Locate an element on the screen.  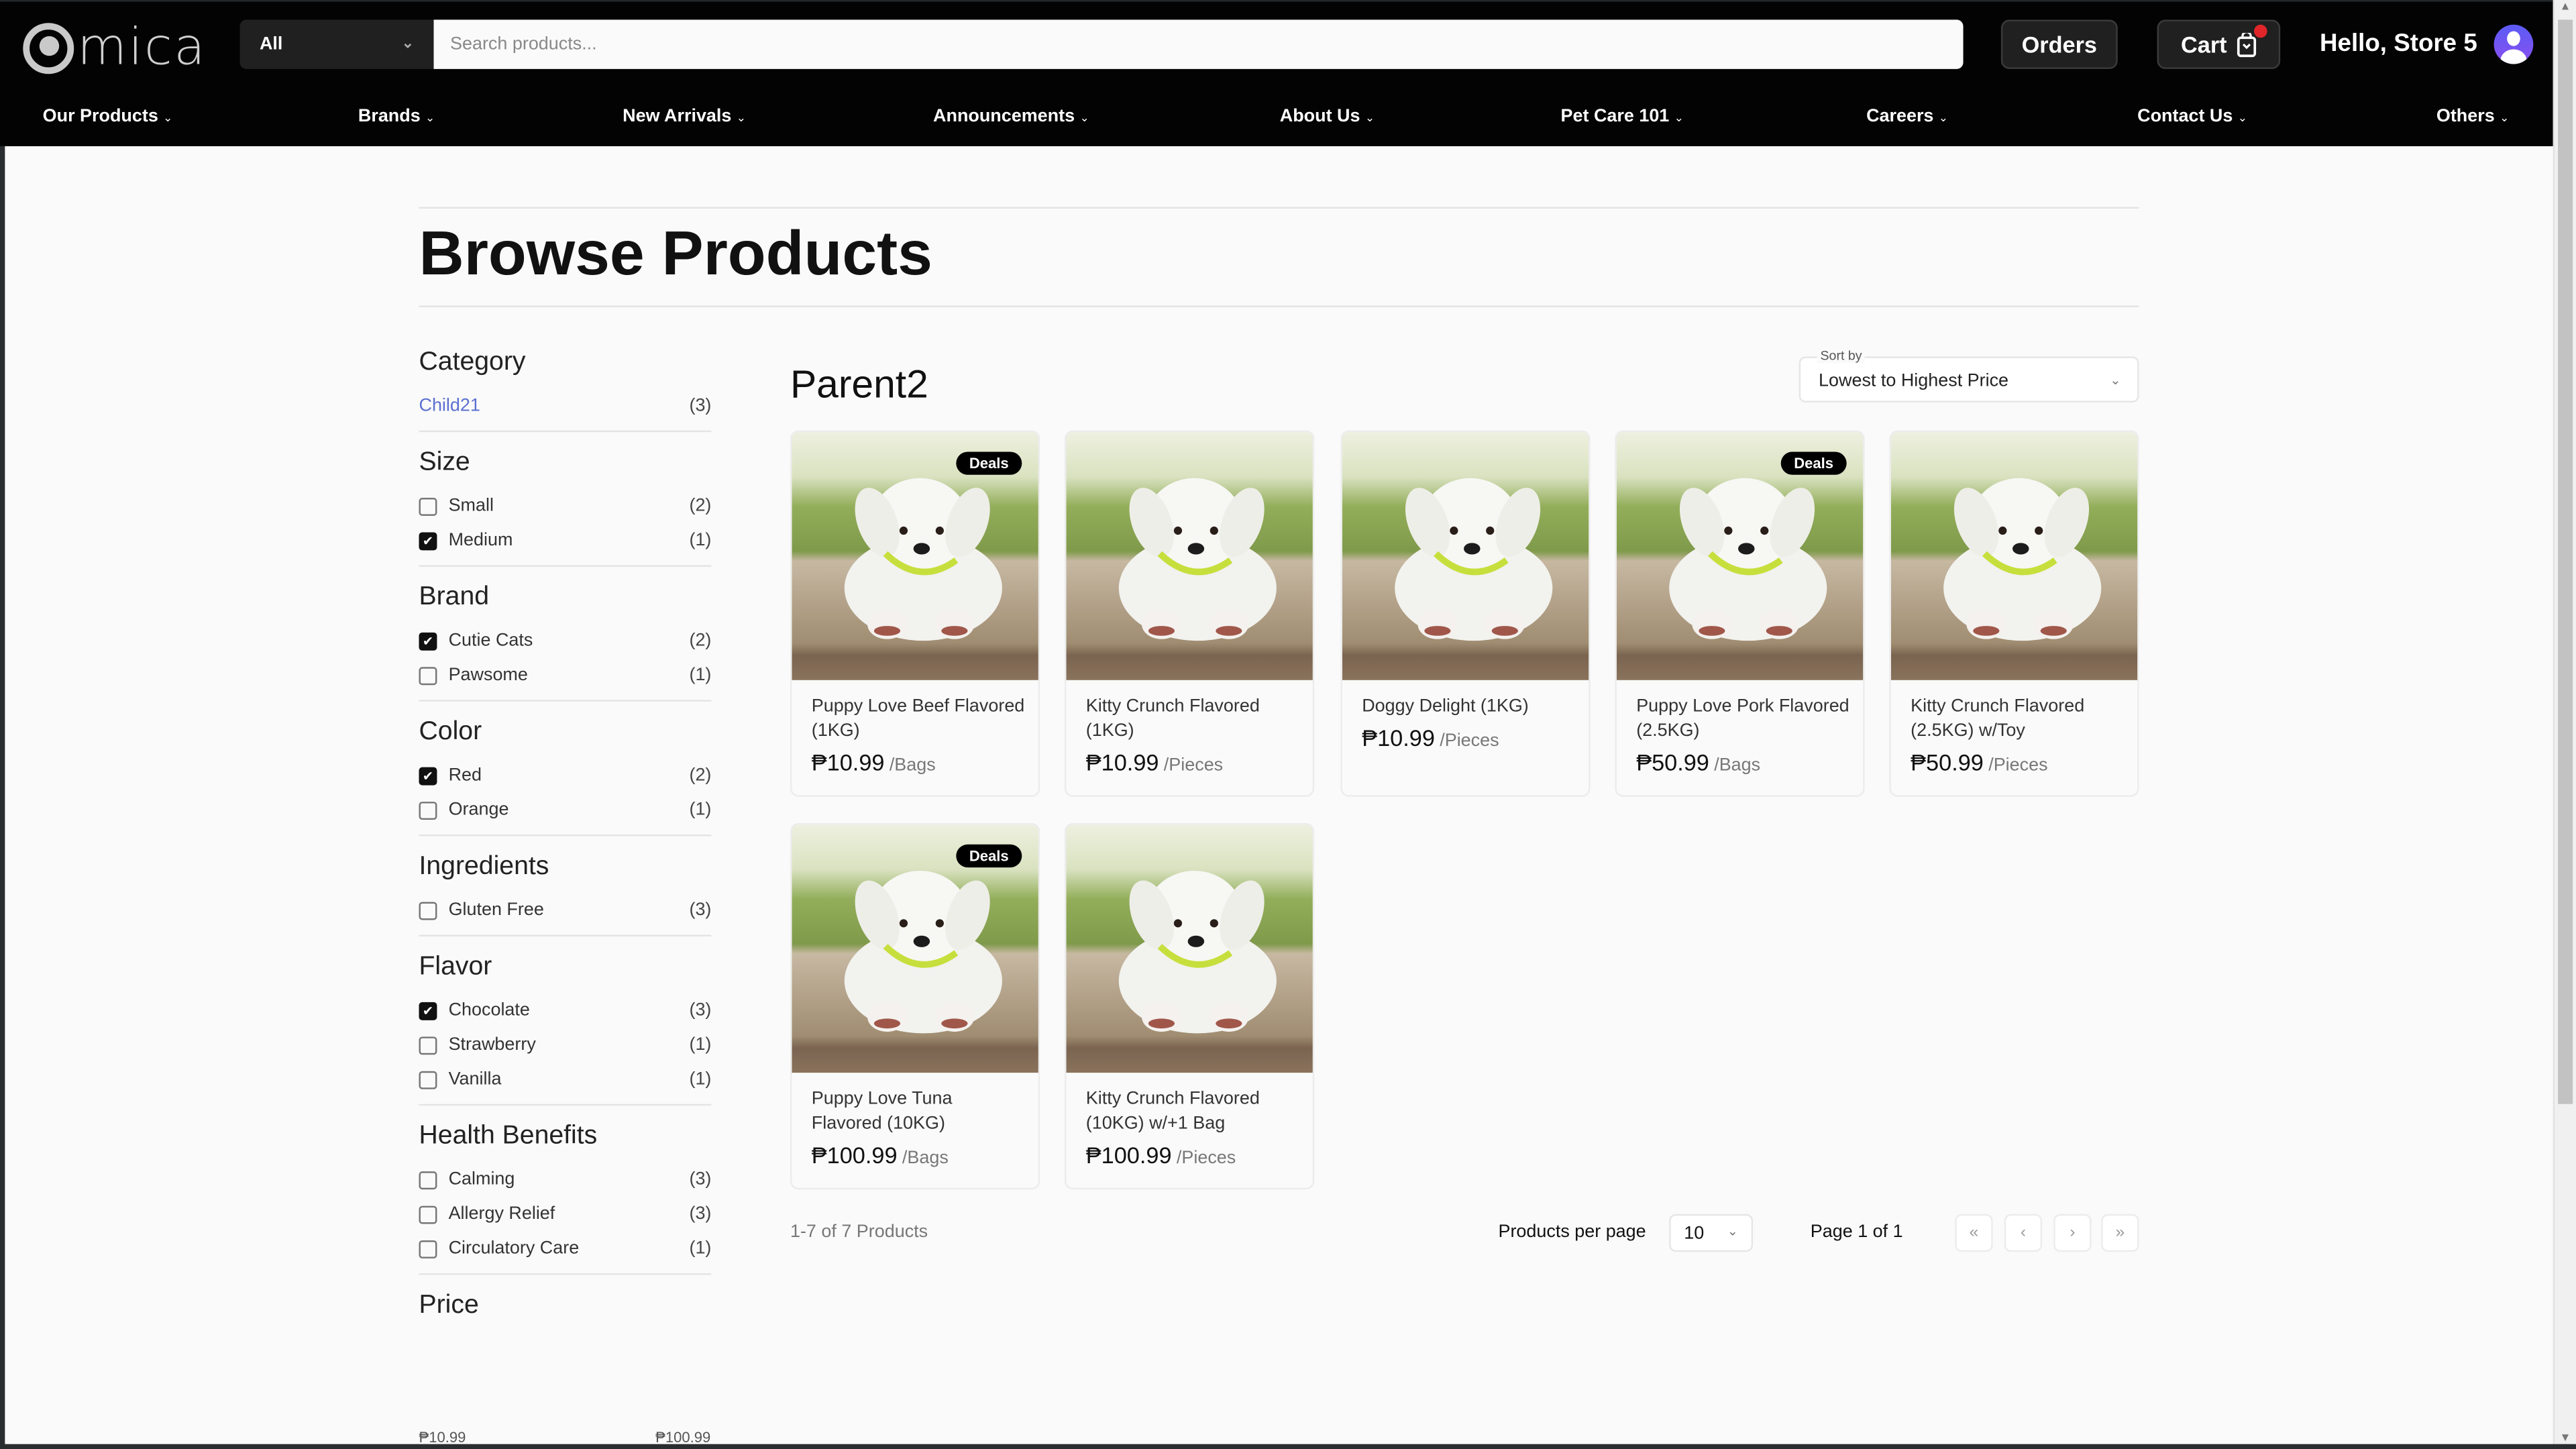
nav-item-about-us: About Us ⌄ is located at coordinates (1327, 116).